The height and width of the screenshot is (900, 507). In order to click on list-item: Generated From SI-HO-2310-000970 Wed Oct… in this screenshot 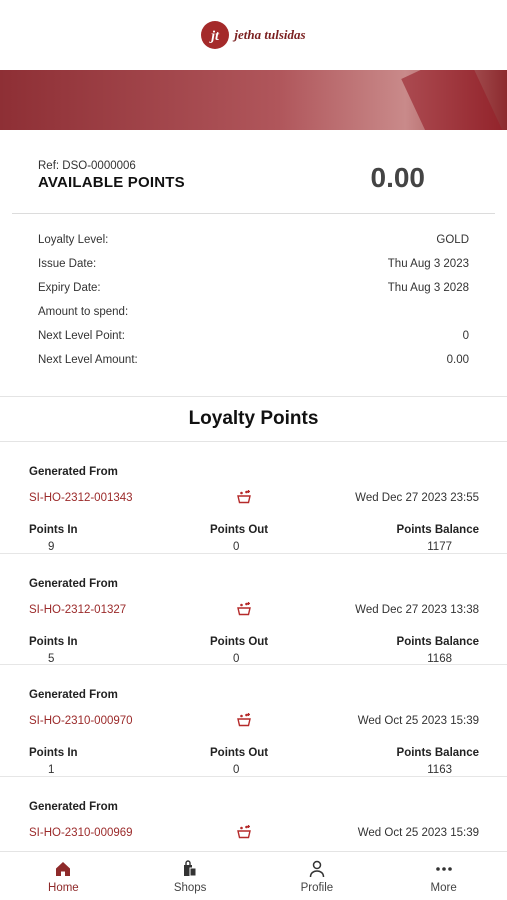, I will do `click(253, 721)`.